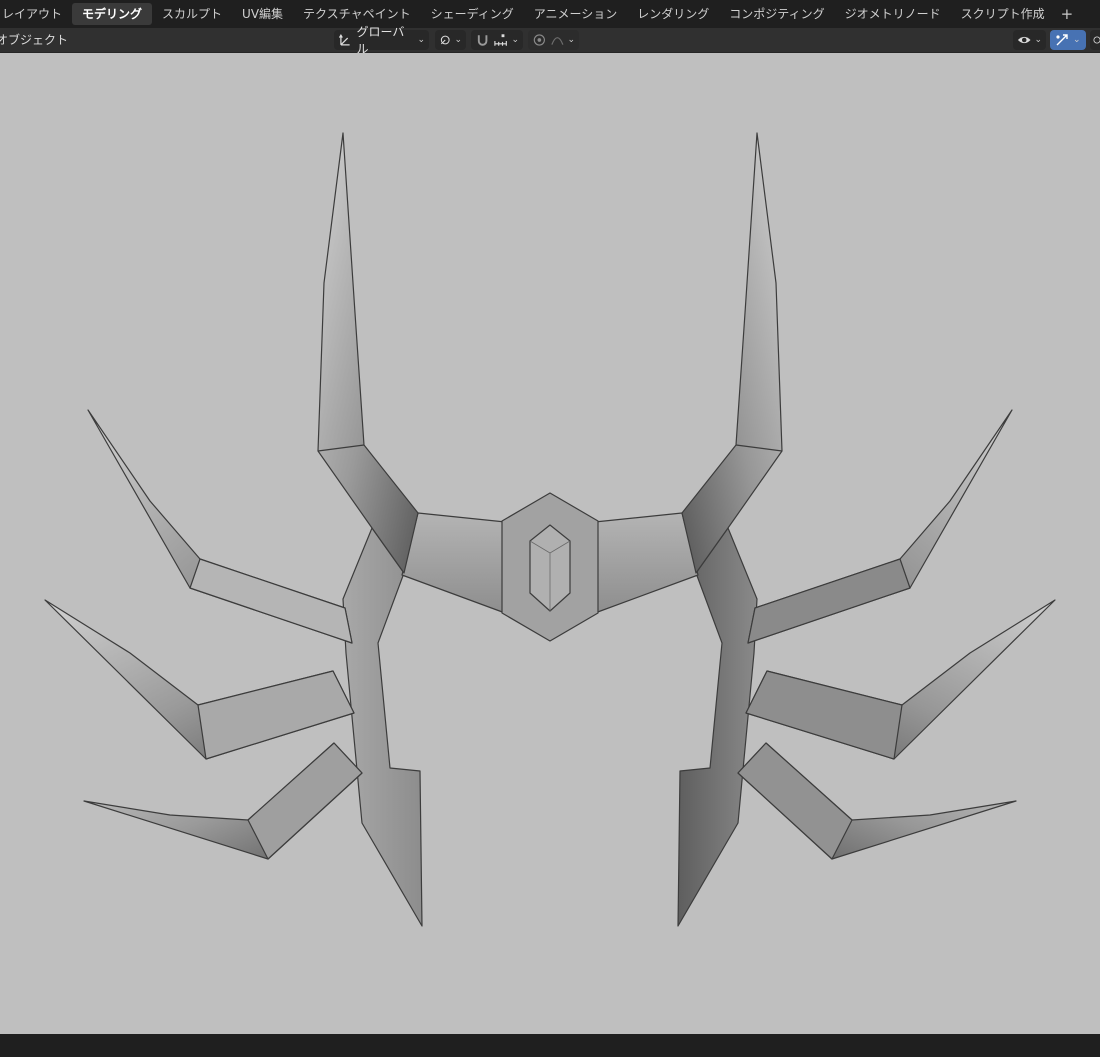 The image size is (1100, 1057). I want to click on falloff-curve-icon, so click(557, 41).